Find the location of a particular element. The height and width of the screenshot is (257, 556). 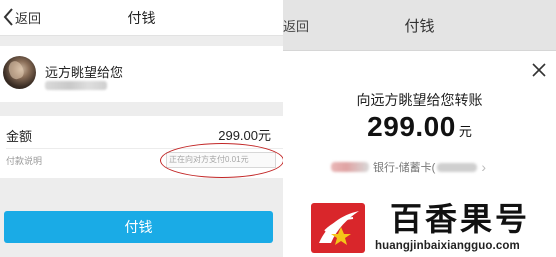

amount-value: 299.00元 is located at coordinates (244, 134).